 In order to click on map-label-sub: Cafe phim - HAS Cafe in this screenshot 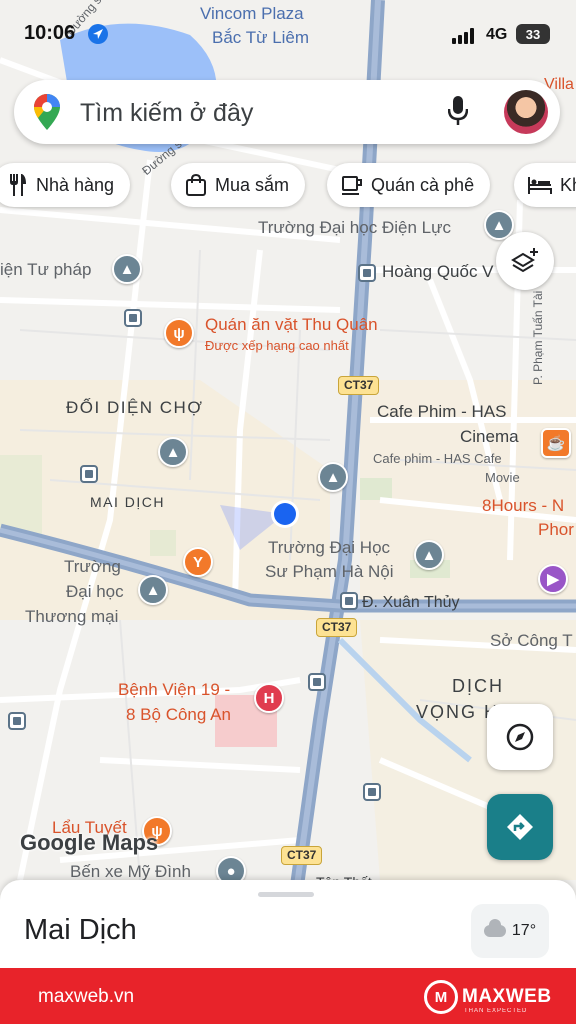, I will do `click(437, 458)`.